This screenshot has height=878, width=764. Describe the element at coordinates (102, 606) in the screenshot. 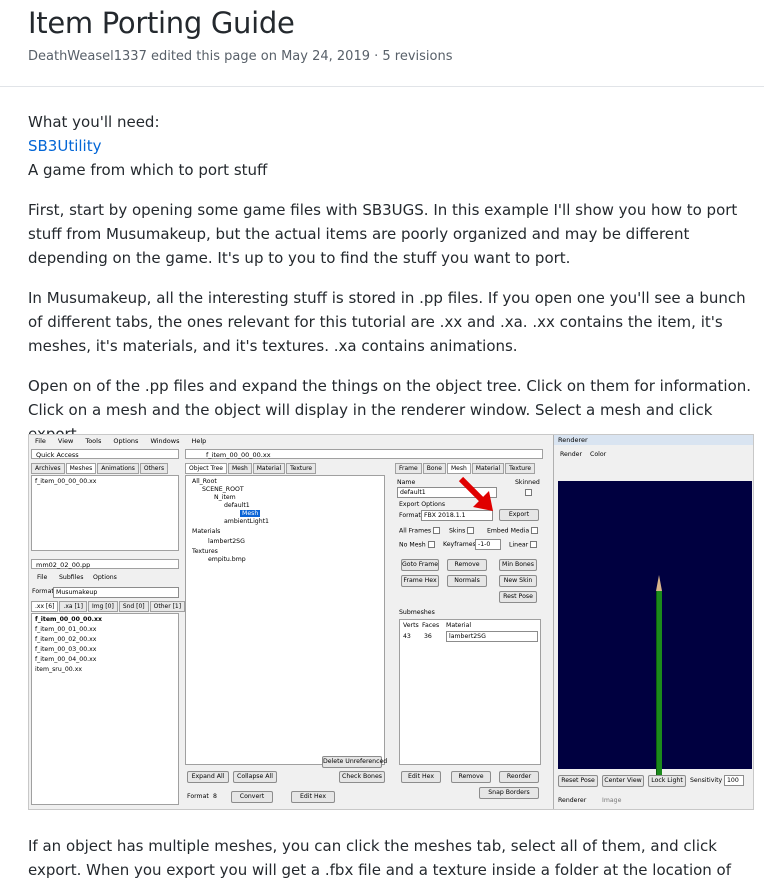

I see `tab-img: Img [0]` at that location.